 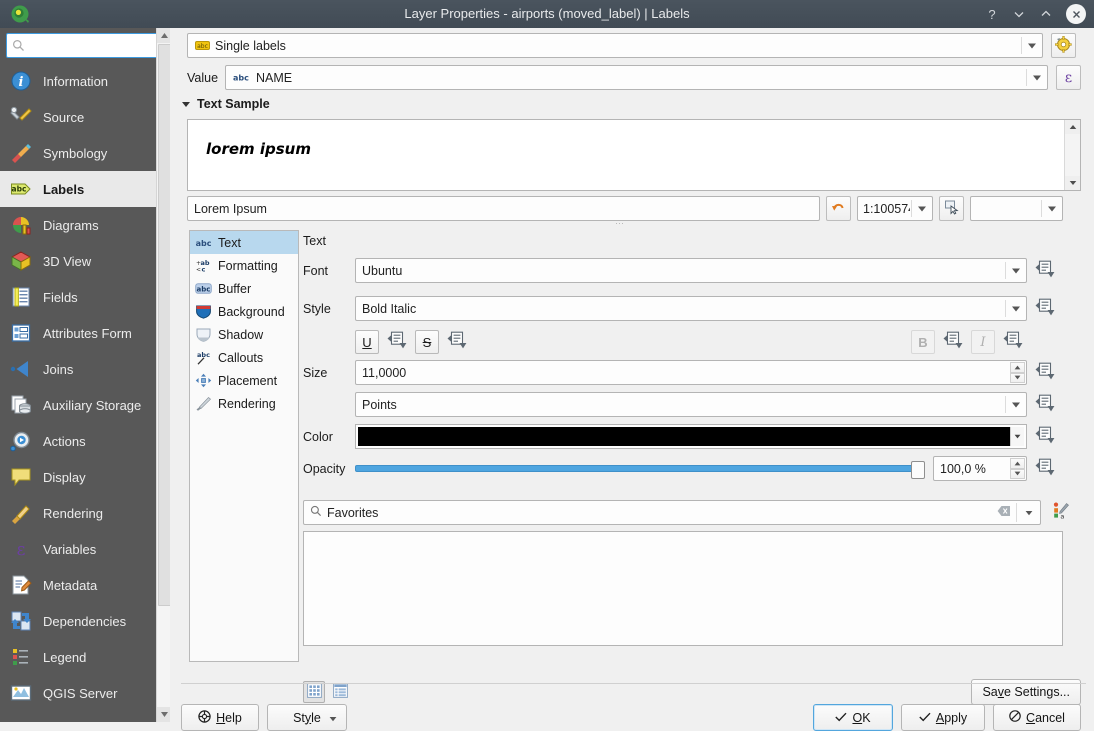 I want to click on sidebar-item-information: i Information, so click(x=85, y=81).